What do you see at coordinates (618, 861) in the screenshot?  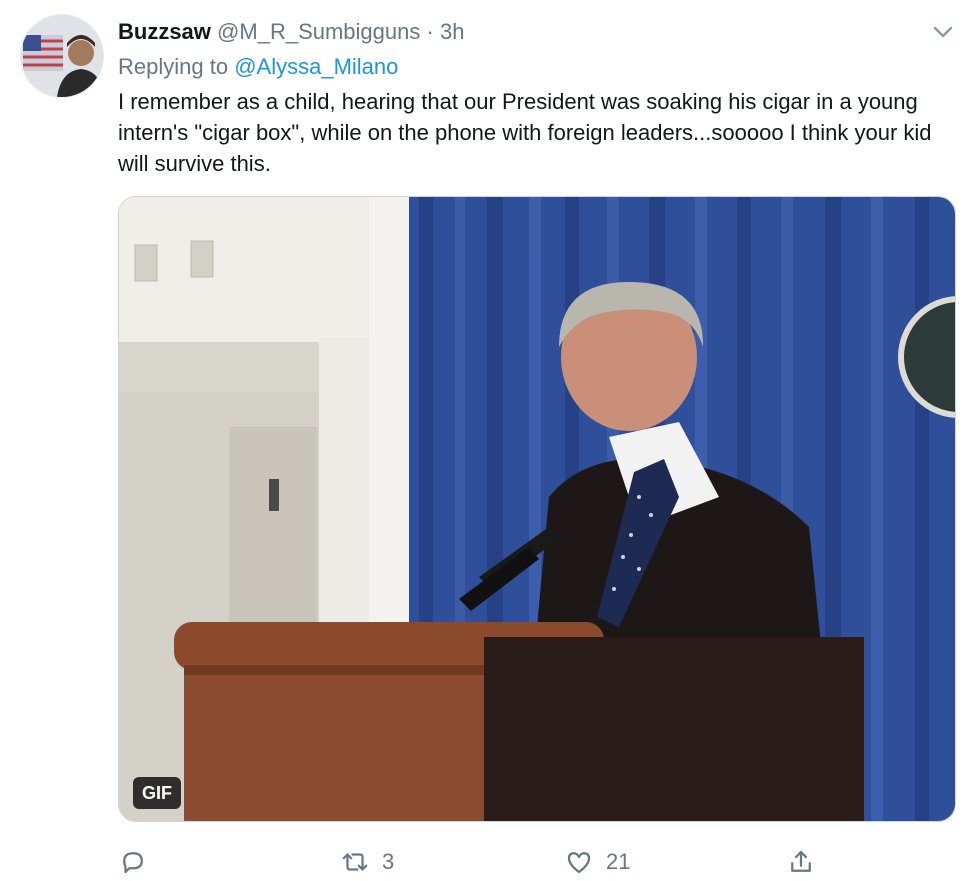 I see `like-count: 21` at bounding box center [618, 861].